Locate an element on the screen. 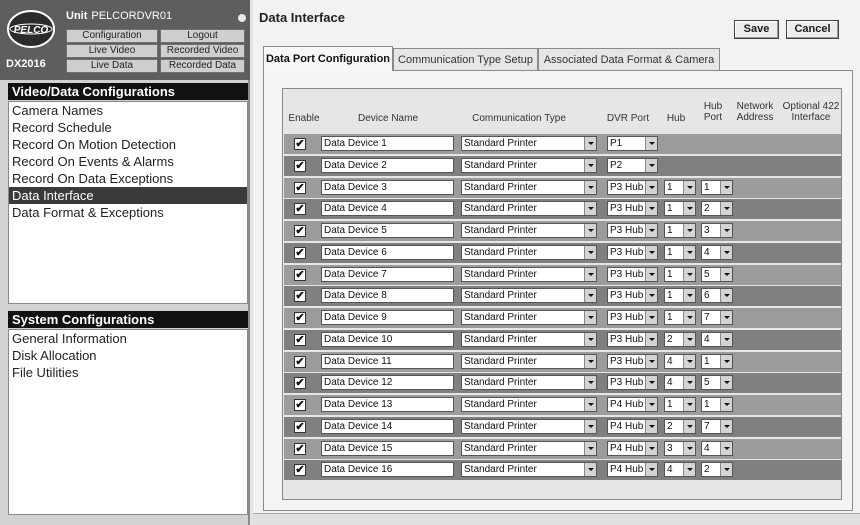  device-name-field: Data Device 5 is located at coordinates (387, 230).